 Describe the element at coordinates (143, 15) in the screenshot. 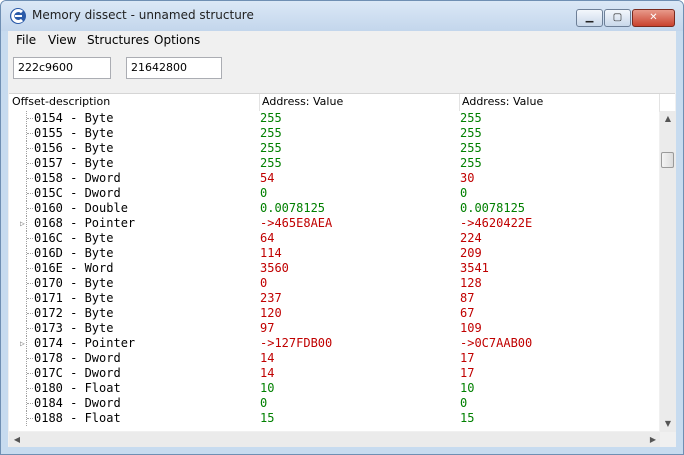

I see `window-title: Memory dissect - unnamed structure` at that location.